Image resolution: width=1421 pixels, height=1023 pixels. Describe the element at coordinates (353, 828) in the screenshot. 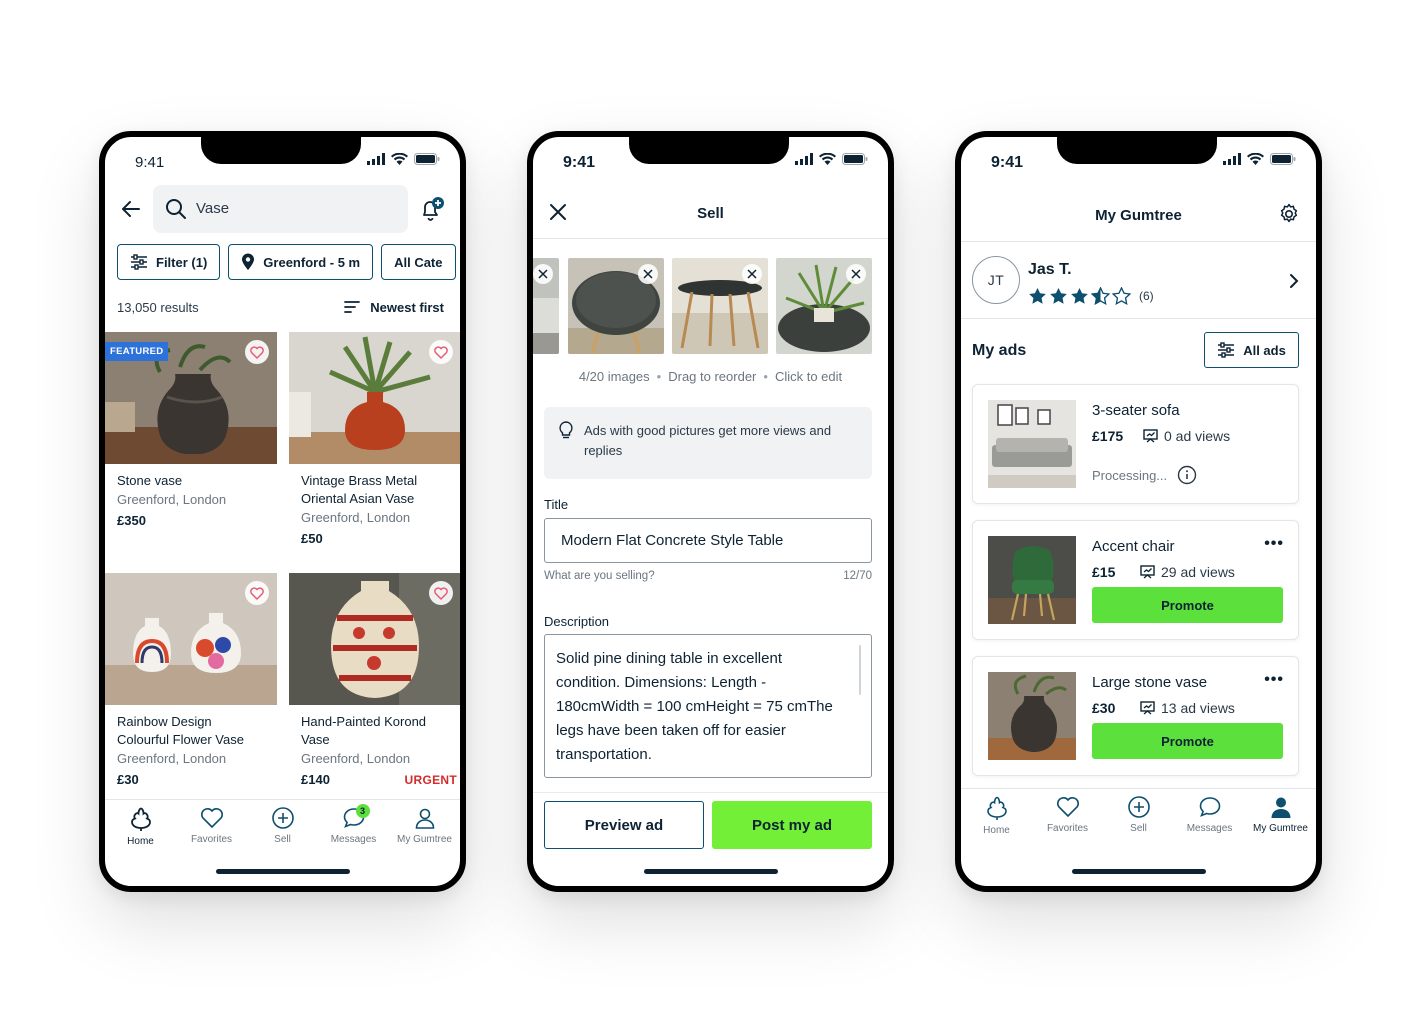

I see `tab-messages: 3 Messages` at that location.